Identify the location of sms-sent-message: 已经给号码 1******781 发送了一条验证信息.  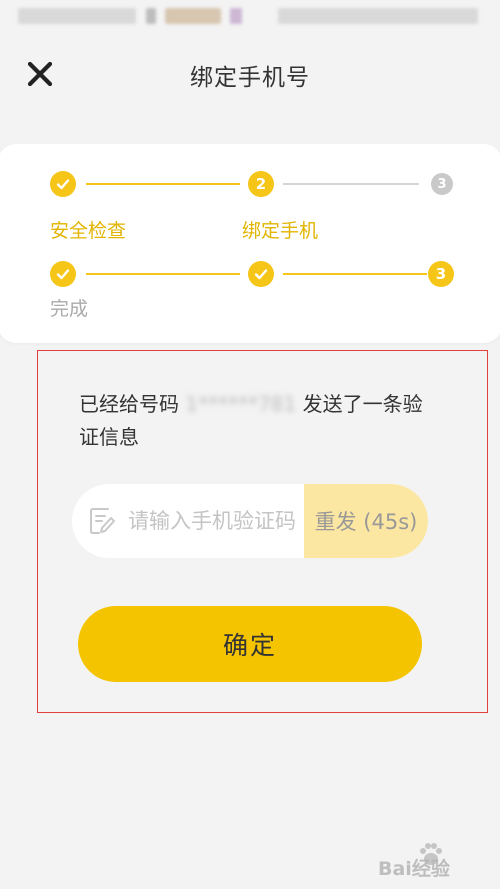
(259, 421).